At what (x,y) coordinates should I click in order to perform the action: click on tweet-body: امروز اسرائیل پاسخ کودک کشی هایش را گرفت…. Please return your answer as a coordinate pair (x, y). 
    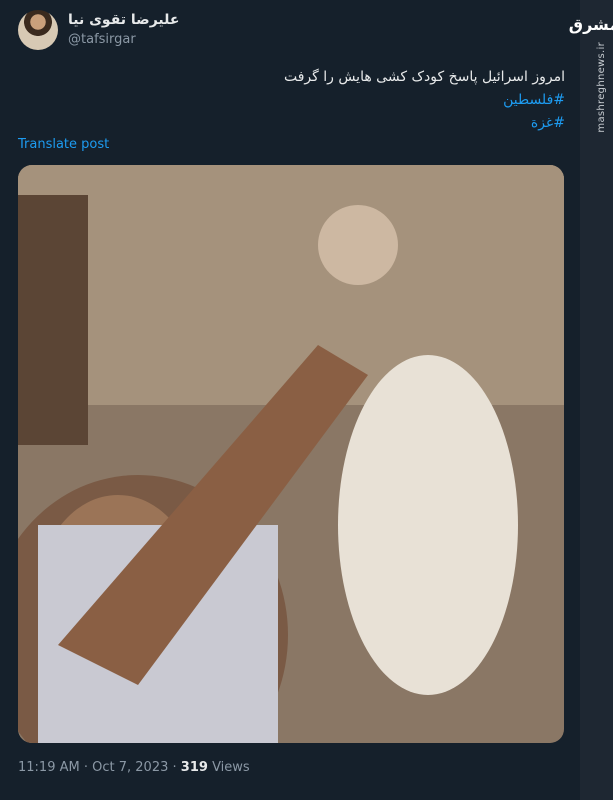
    Looking at the image, I should click on (305, 100).